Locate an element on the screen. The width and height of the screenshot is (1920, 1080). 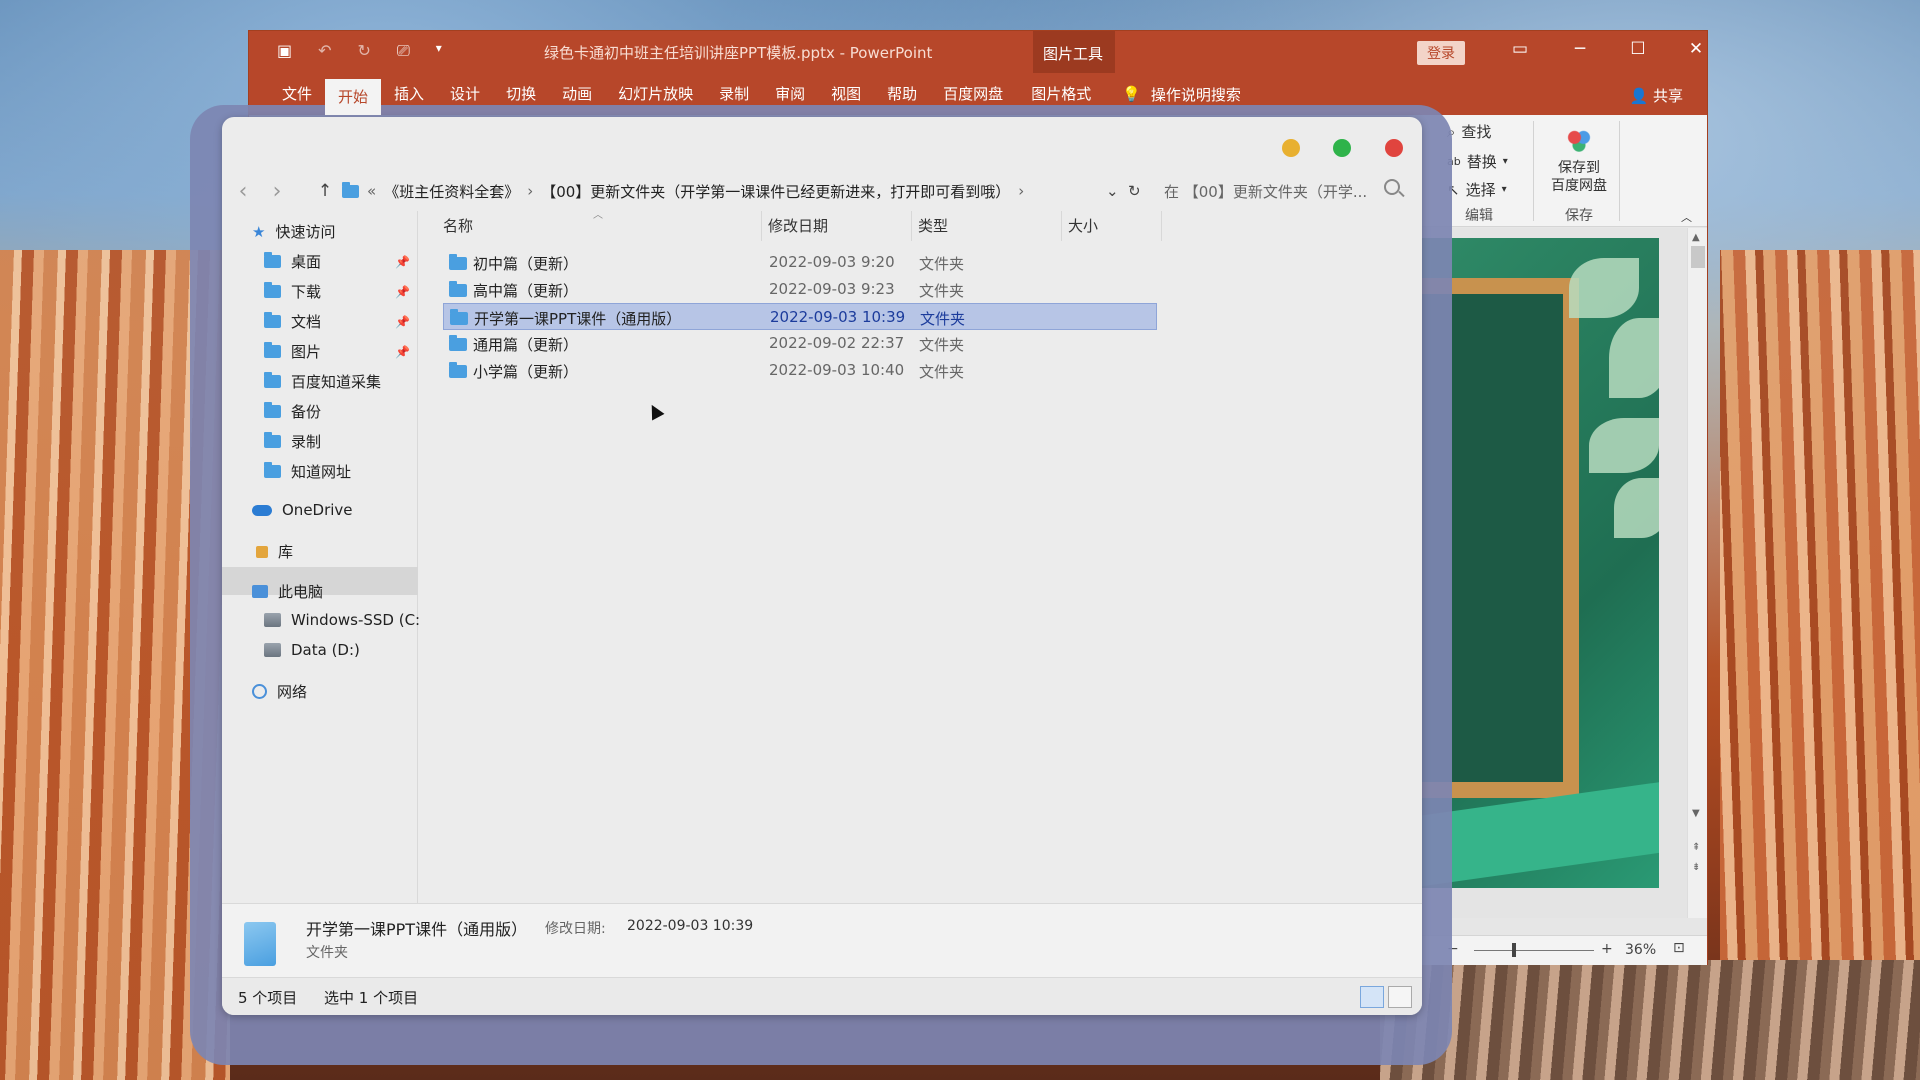
history-dropdown-icon: ⌄ is located at coordinates (1112, 191).